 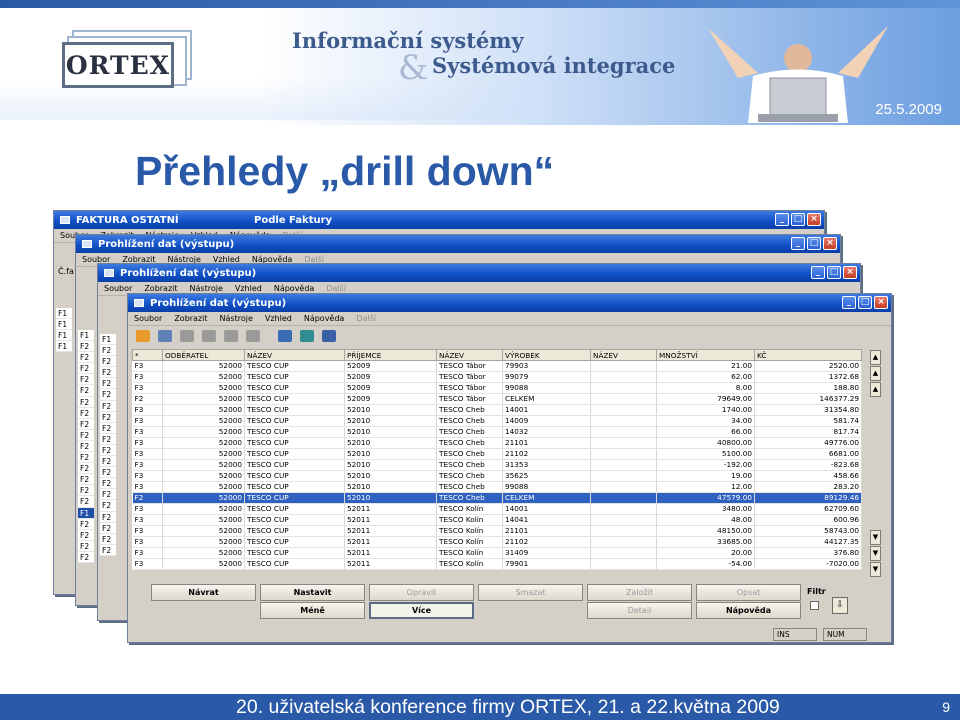 What do you see at coordinates (421, 610) in the screenshot?
I see `vice-button: Více` at bounding box center [421, 610].